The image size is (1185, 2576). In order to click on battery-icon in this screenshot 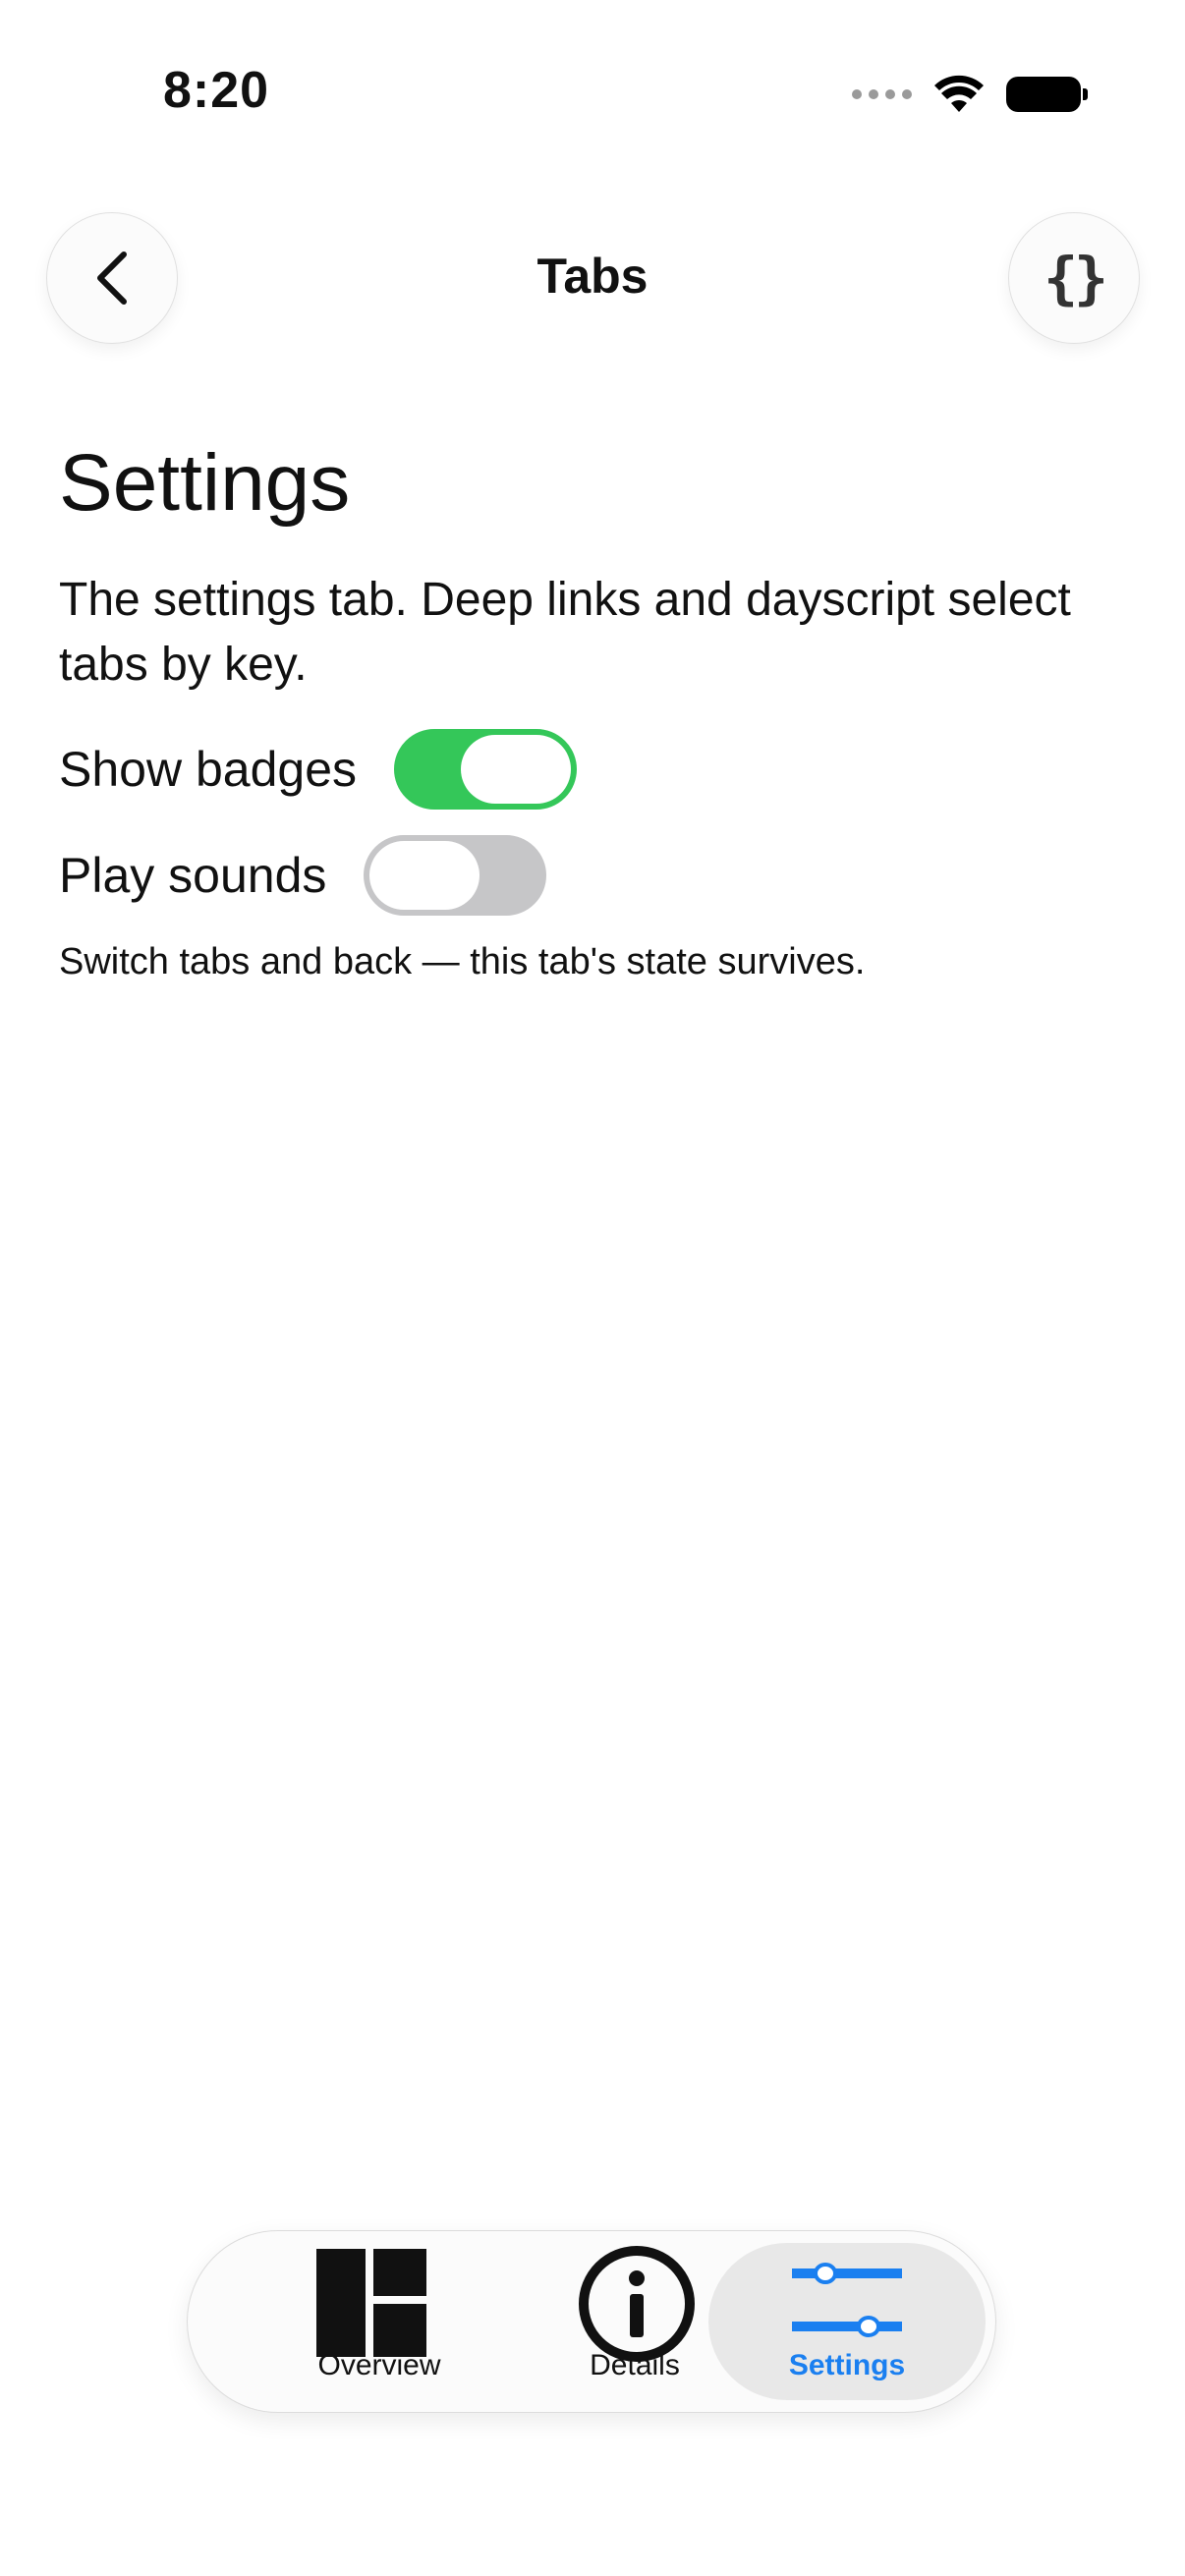, I will do `click(1047, 94)`.